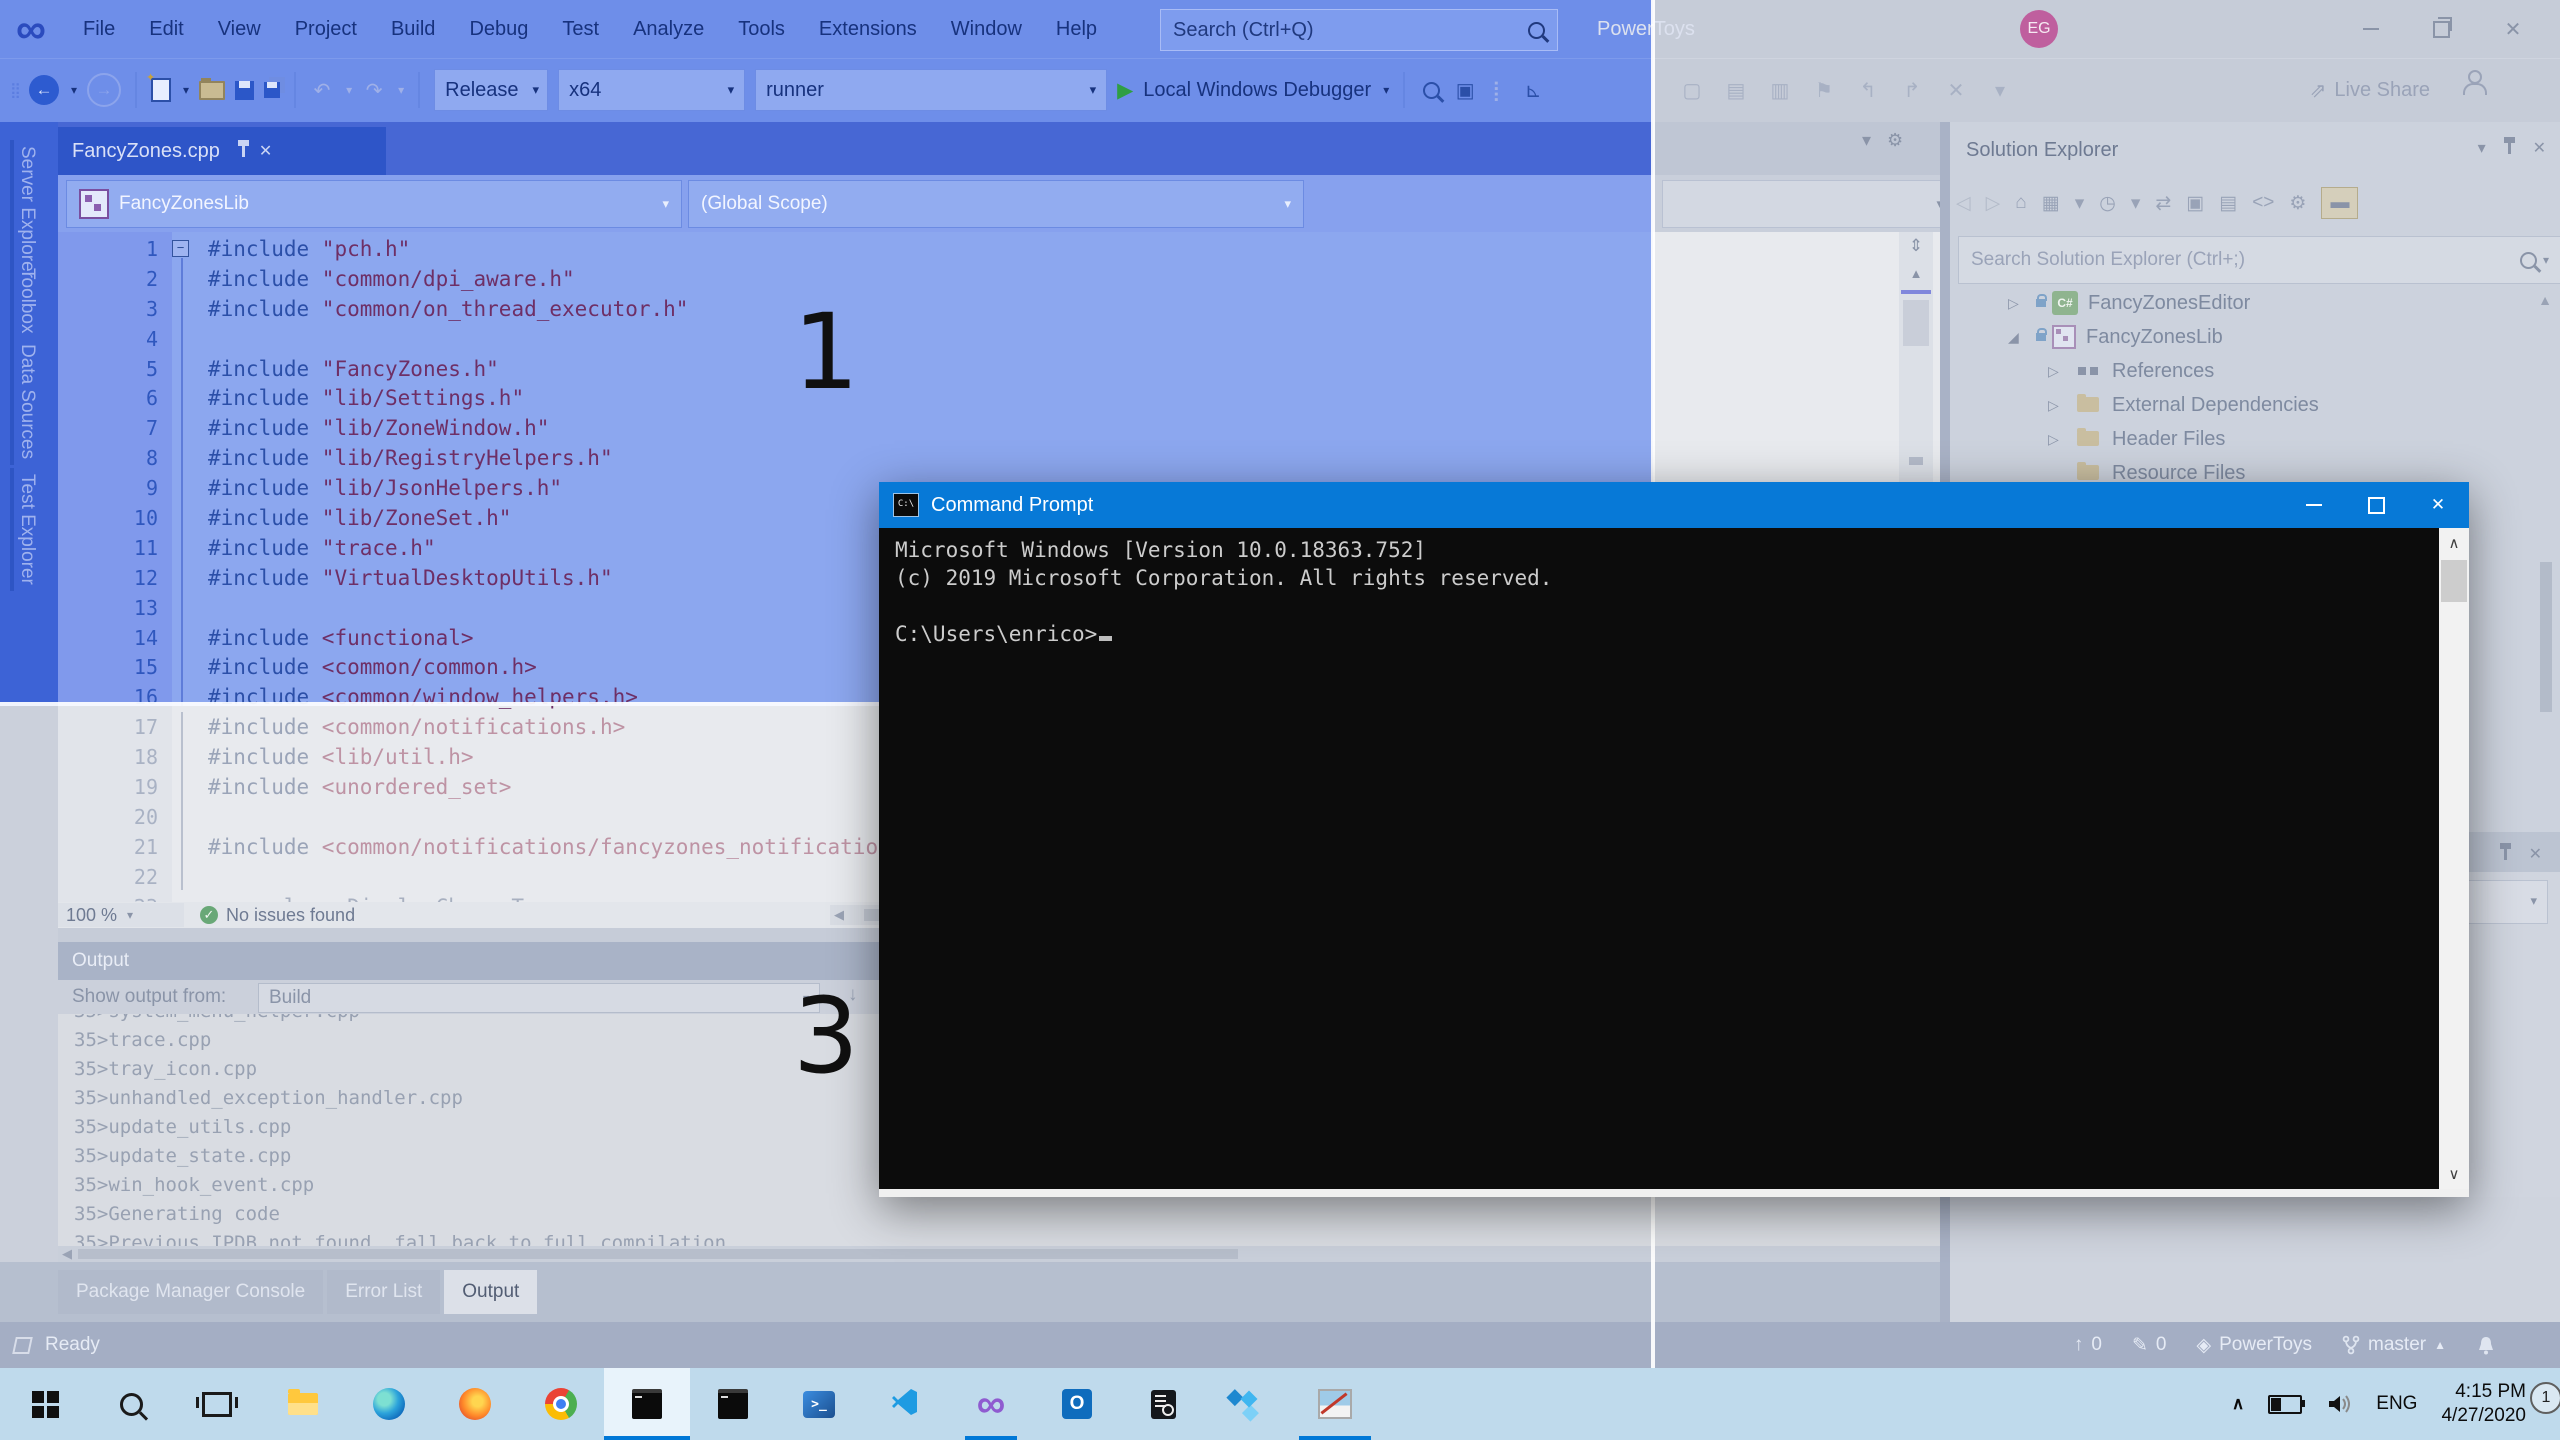 This screenshot has width=2560, height=1440. Describe the element at coordinates (245, 90) in the screenshot. I see `save-icon` at that location.